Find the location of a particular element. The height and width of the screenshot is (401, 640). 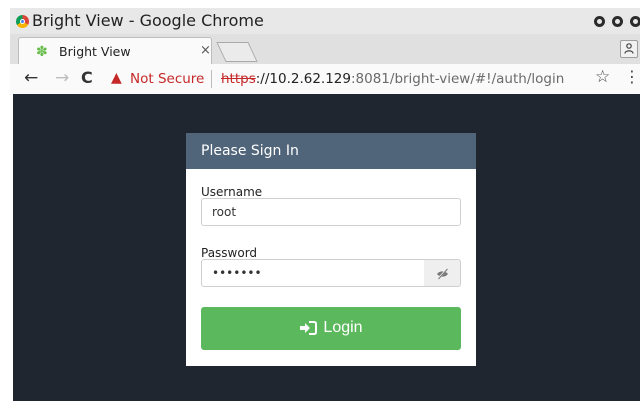

title-bar: Bright View - Google Chrome is located at coordinates (325, 21).